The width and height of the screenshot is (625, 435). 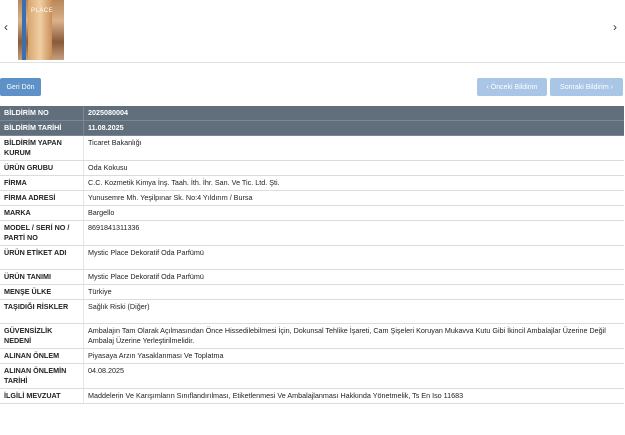 I want to click on next-notification-button: Sonraki Bildirim ›, so click(x=586, y=87).